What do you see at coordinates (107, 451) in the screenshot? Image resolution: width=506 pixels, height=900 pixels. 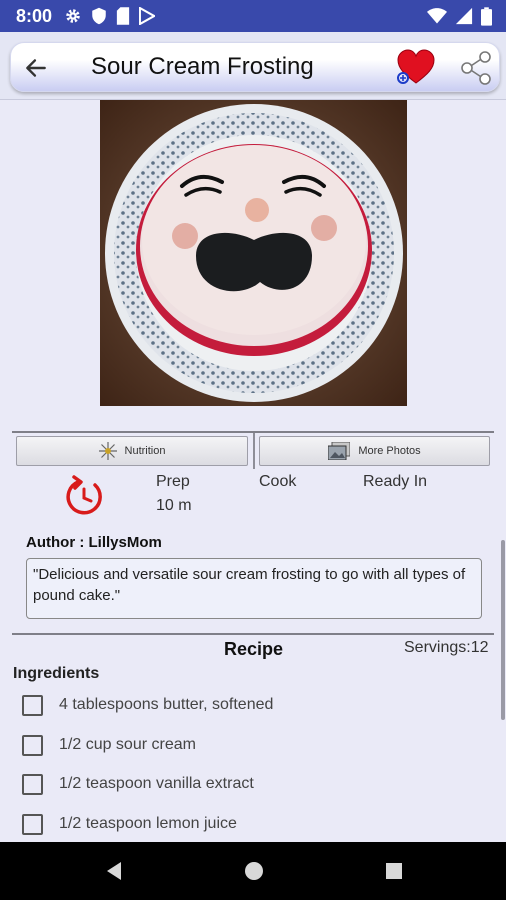 I see `sparkle-icon` at bounding box center [107, 451].